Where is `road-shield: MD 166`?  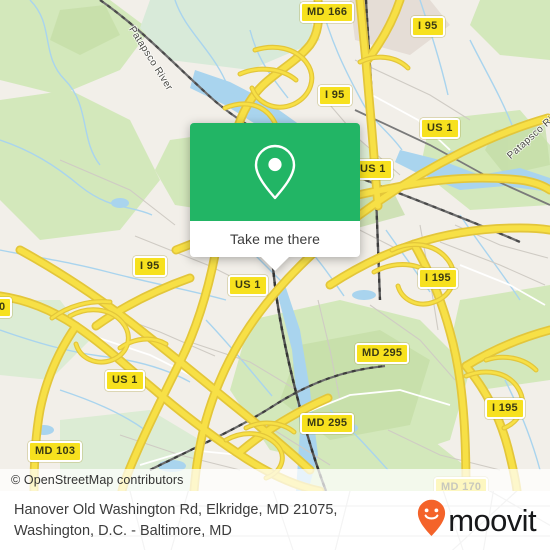
road-shield: MD 166 is located at coordinates (327, 12).